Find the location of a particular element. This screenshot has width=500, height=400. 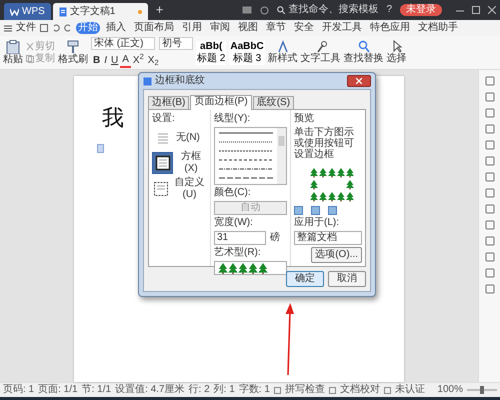

apply-label: 应用于(L): is located at coordinates (317, 223).